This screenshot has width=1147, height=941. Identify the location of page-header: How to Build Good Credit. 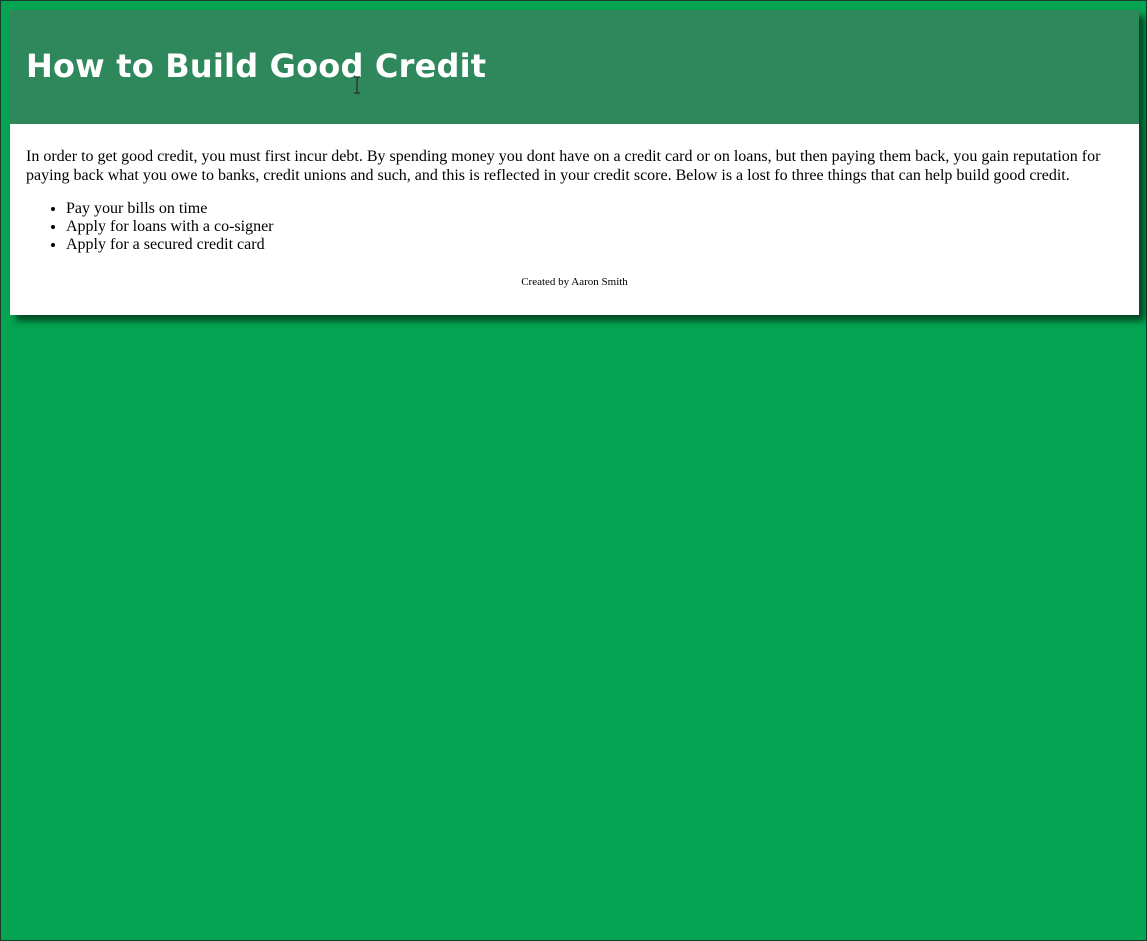
(574, 67).